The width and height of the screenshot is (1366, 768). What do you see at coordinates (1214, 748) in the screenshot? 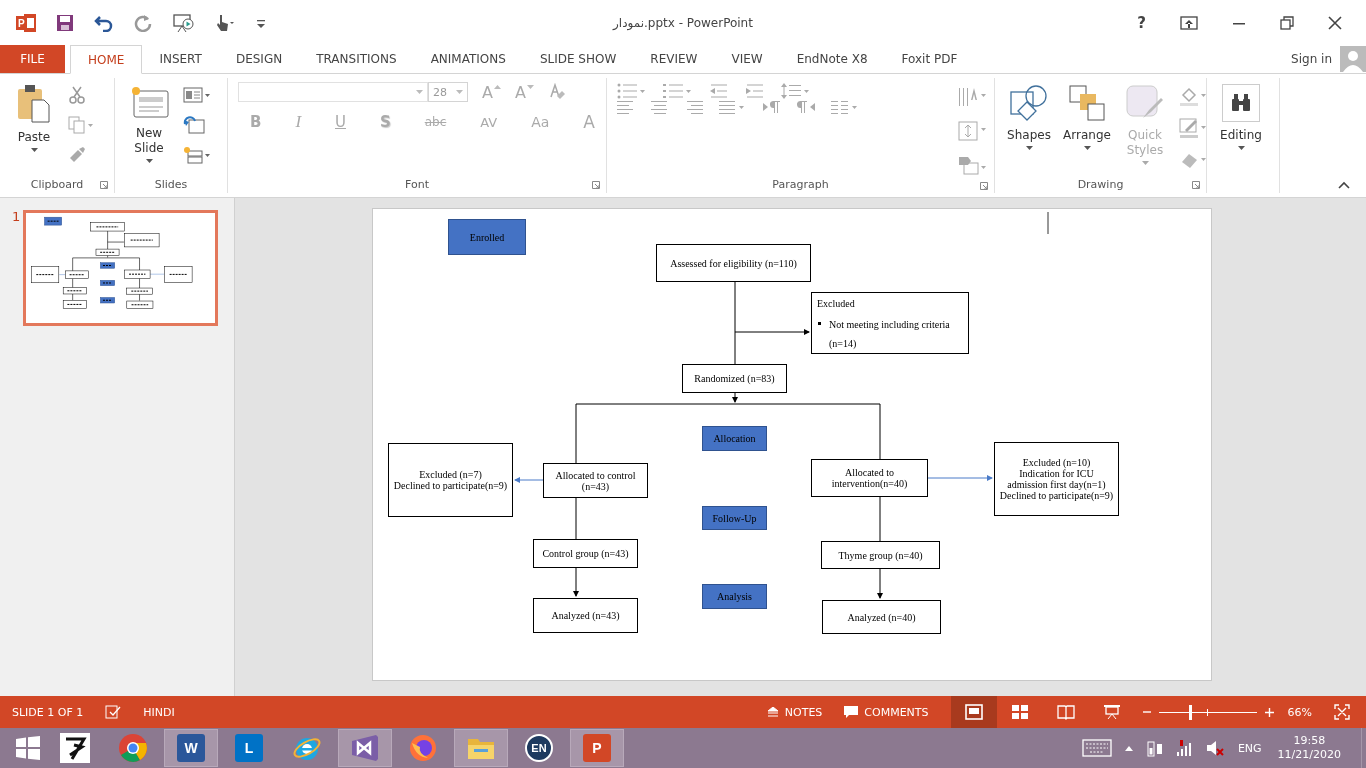
I see `volume-muted-icon` at bounding box center [1214, 748].